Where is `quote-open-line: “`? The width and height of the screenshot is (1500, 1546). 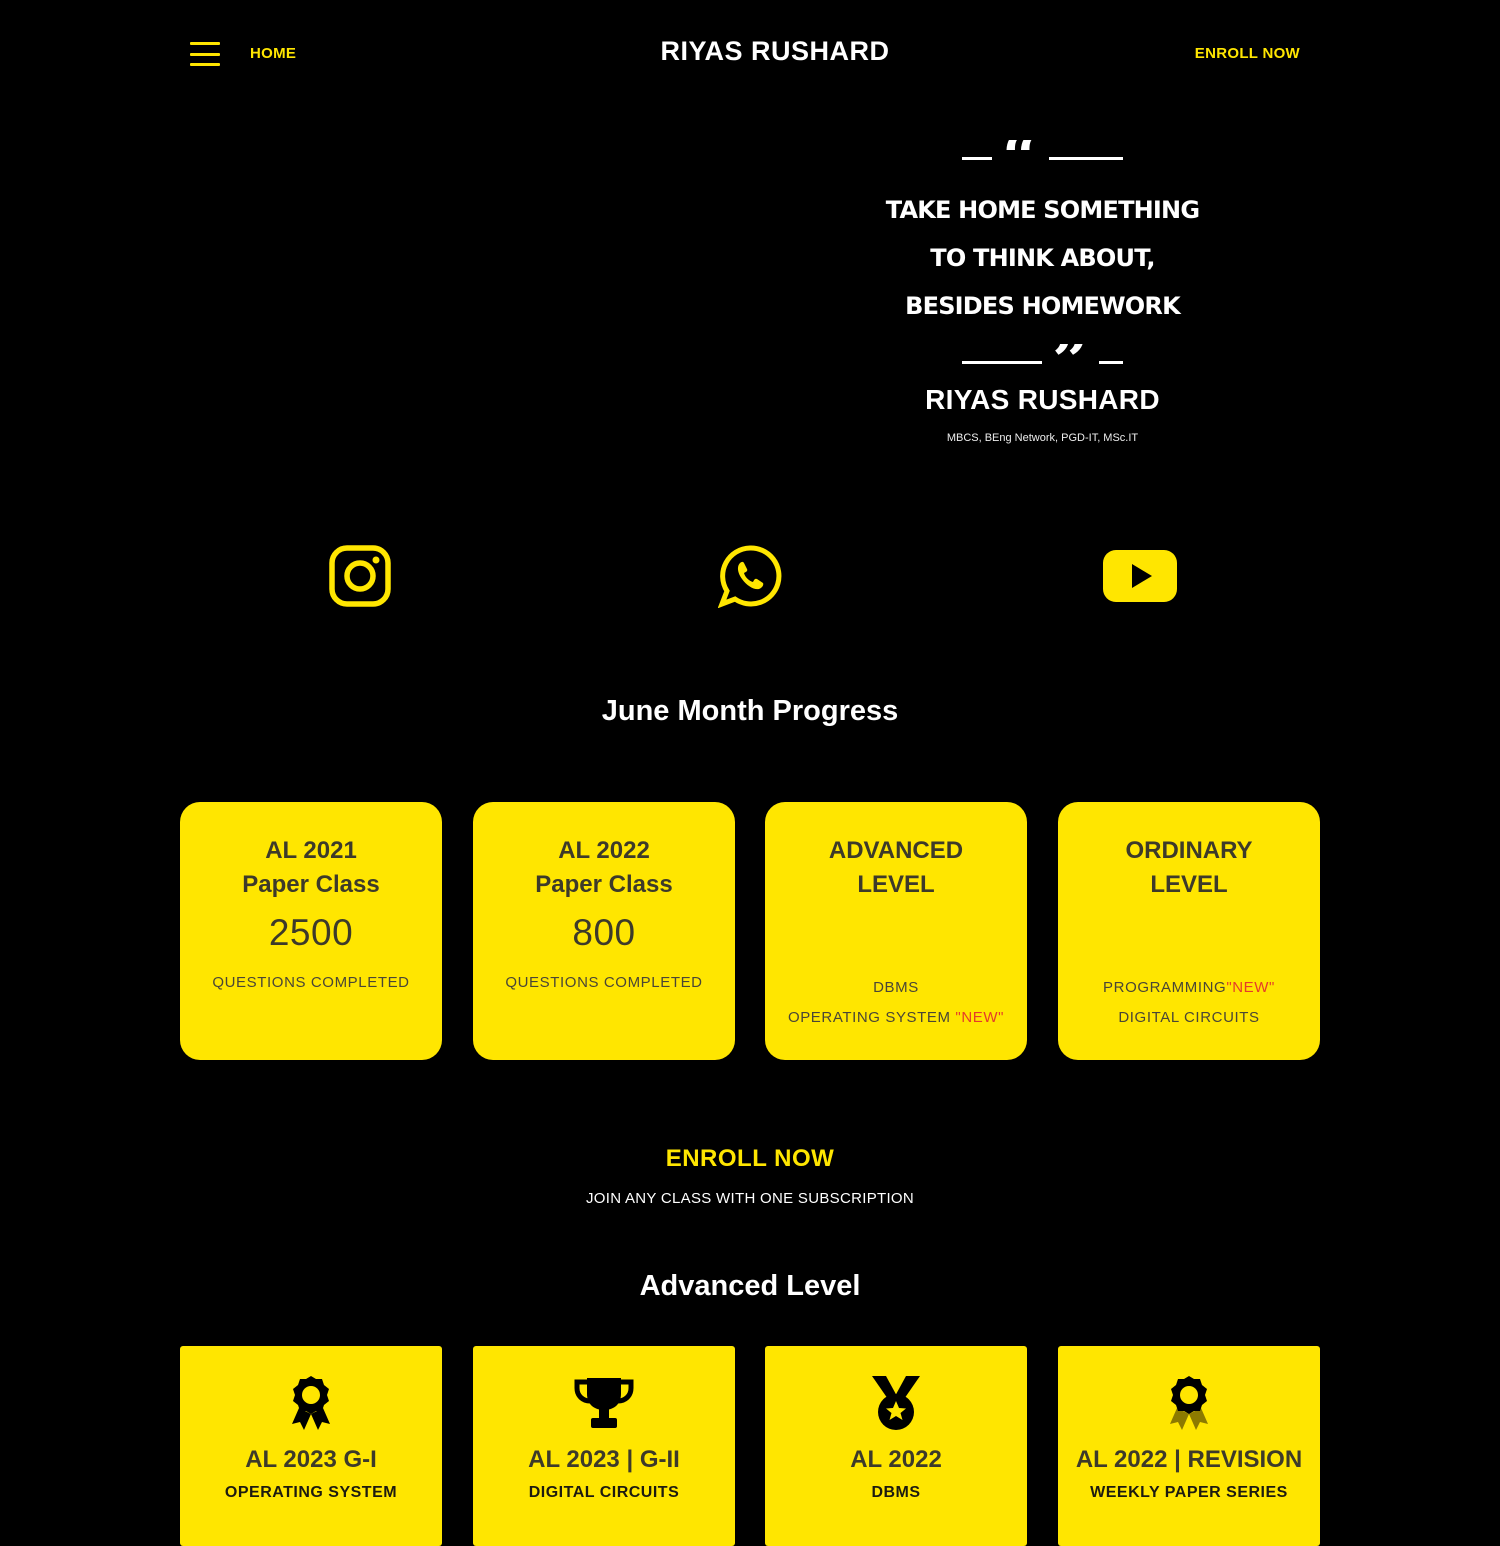 quote-open-line: “ is located at coordinates (1042, 158).